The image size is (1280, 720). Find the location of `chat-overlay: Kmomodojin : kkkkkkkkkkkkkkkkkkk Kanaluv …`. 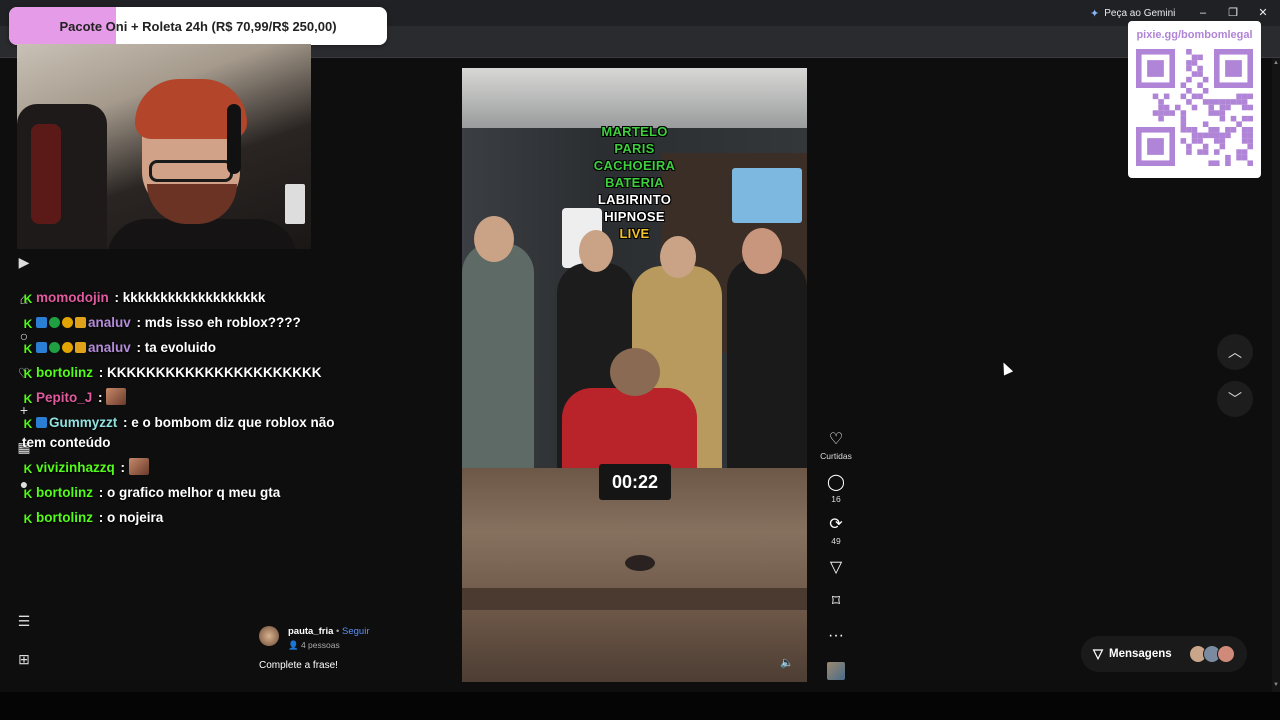

chat-overlay: Kmomodojin : kkkkkkkkkkkkkkkkkkk Kanaluv … is located at coordinates (176, 408).